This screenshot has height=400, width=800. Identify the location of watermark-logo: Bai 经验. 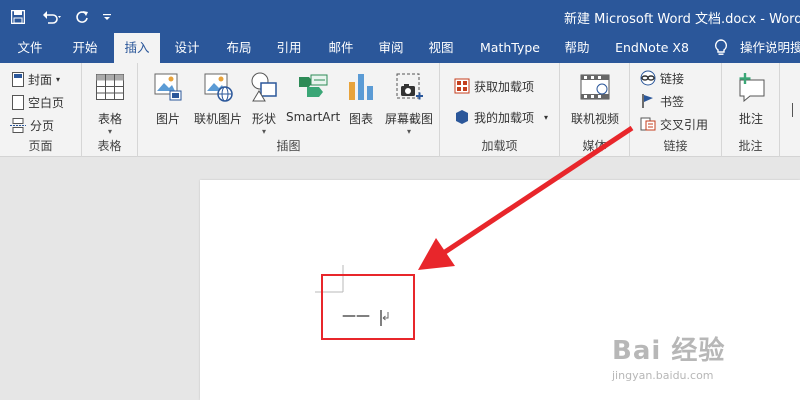
(669, 351).